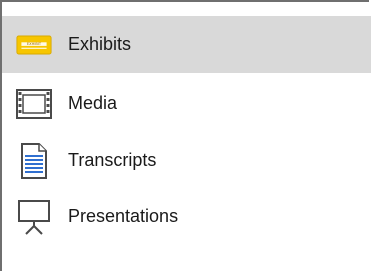  Describe the element at coordinates (100, 44) in the screenshot. I see `nav-item-label: Exhibits` at that location.